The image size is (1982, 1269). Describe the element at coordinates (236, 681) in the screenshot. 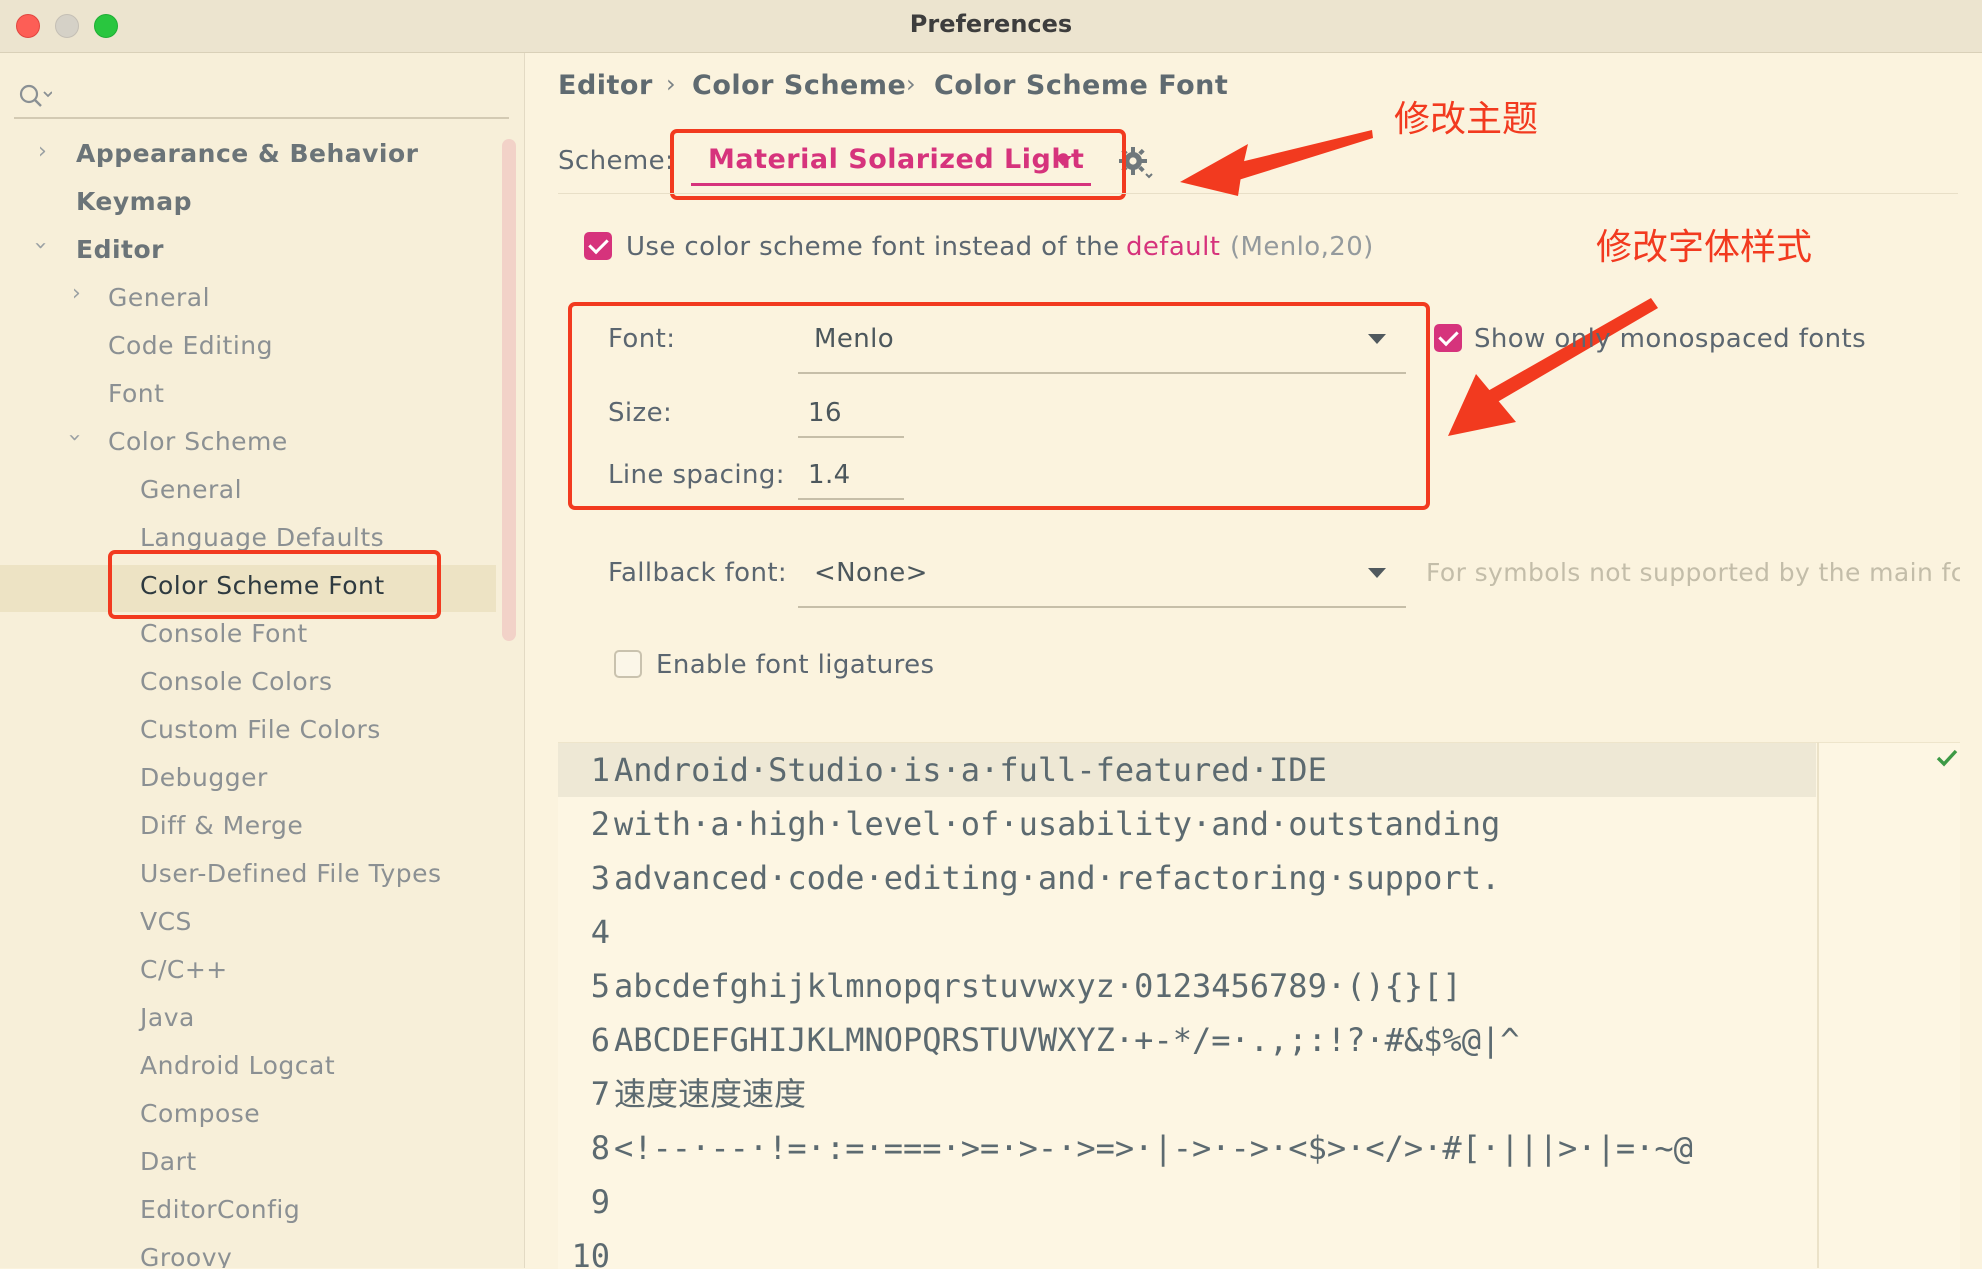

I see `sidebar-item-console-colors: Console Colors` at that location.